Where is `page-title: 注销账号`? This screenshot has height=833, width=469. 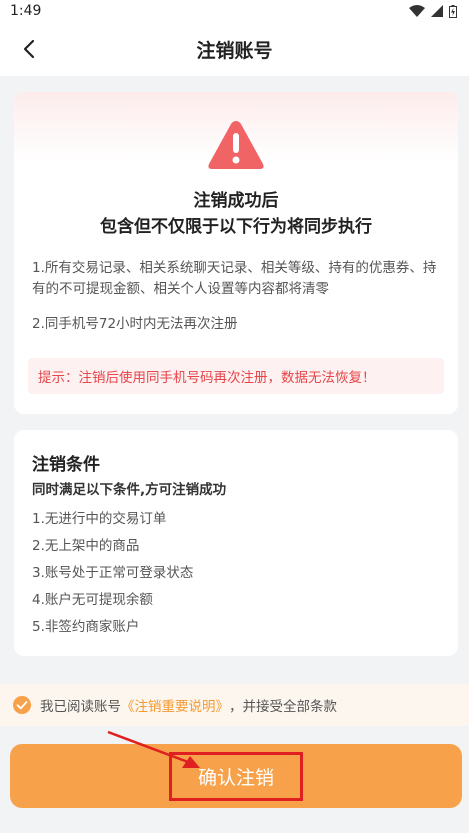
page-title: 注销账号 is located at coordinates (234, 50).